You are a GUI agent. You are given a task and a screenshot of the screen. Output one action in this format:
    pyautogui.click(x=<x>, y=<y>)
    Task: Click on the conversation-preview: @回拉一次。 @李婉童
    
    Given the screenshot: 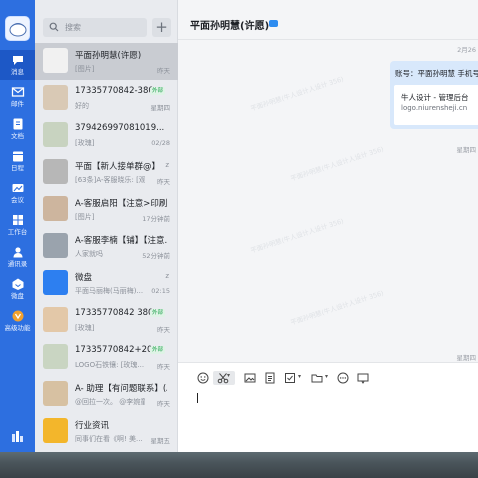 What is the action you would take?
    pyautogui.click(x=110, y=402)
    